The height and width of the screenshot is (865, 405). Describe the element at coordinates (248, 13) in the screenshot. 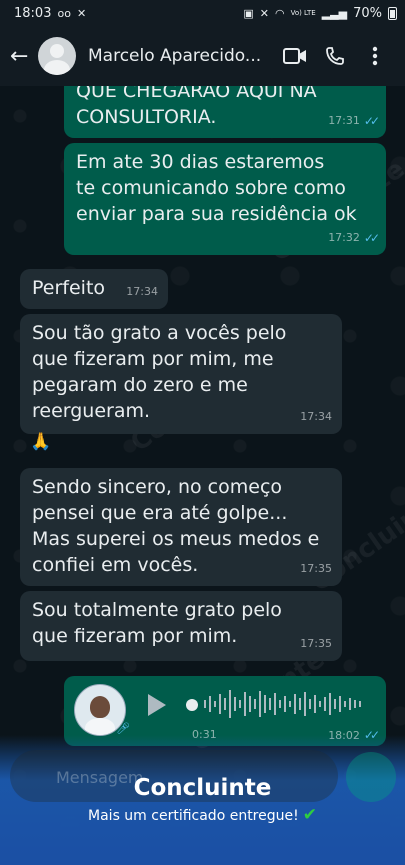

I see `lock-icon: ▣` at that location.